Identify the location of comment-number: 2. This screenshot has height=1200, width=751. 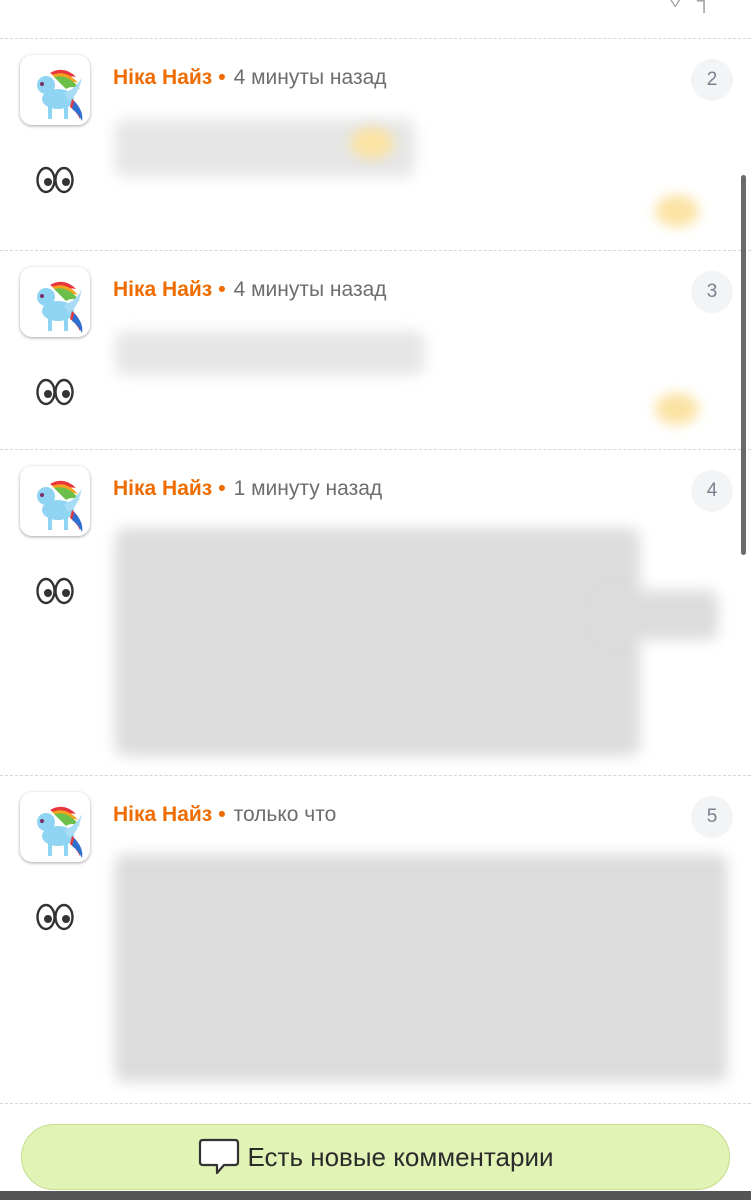
(712, 80).